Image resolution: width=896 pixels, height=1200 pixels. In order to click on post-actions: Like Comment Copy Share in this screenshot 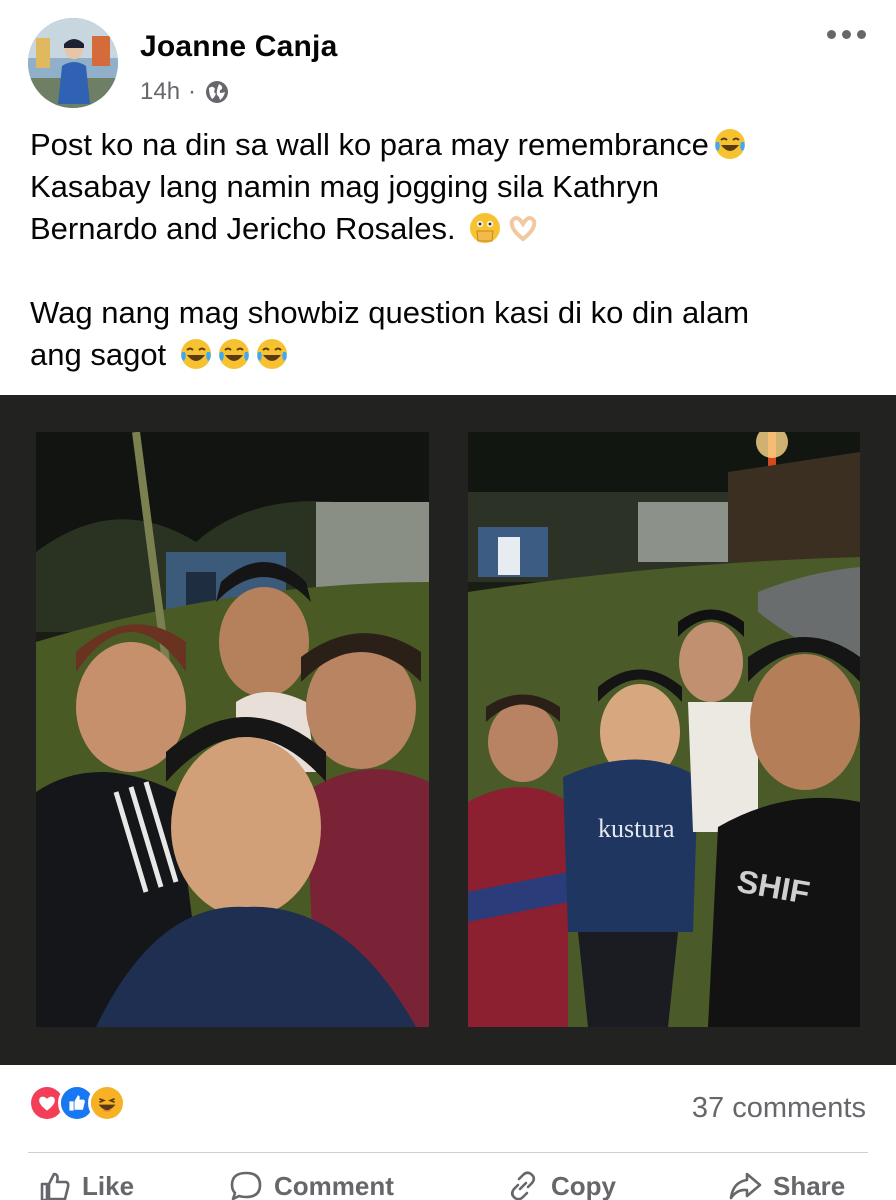, I will do `click(448, 1184)`.